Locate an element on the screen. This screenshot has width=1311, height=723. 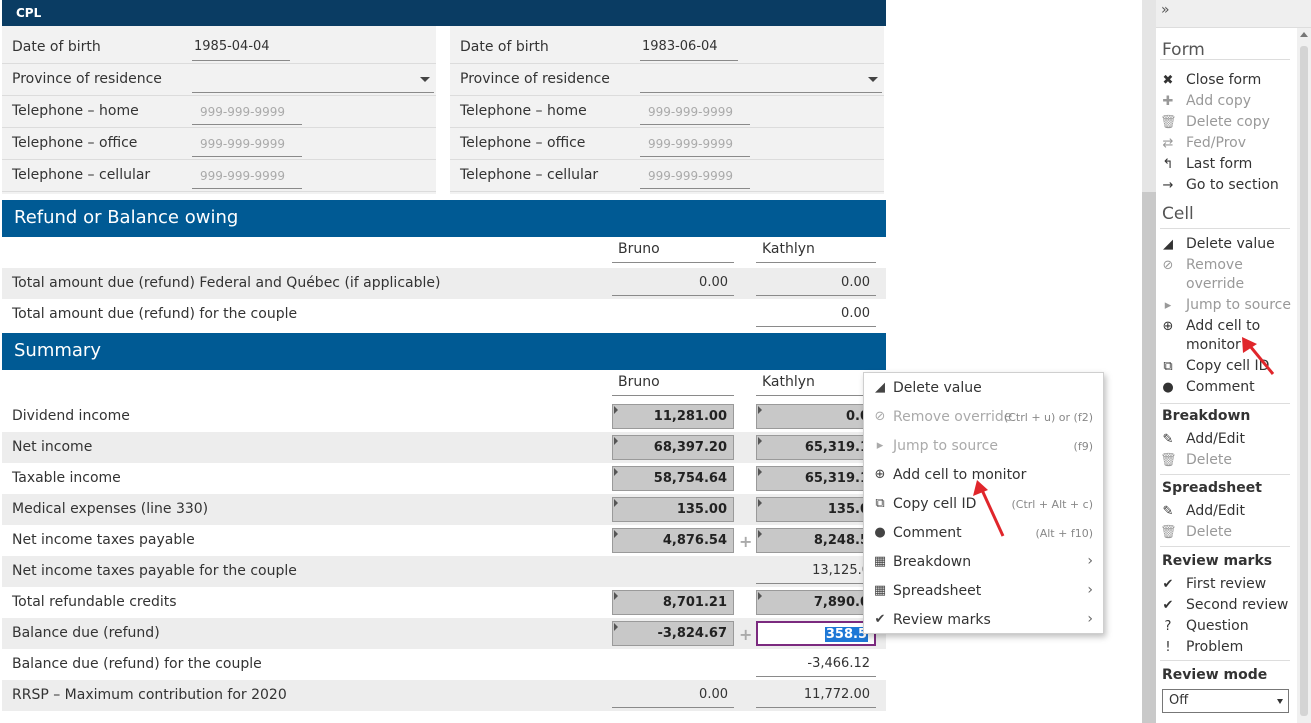
summary-cell-kathlyn: 8,248.5 is located at coordinates (816, 540).